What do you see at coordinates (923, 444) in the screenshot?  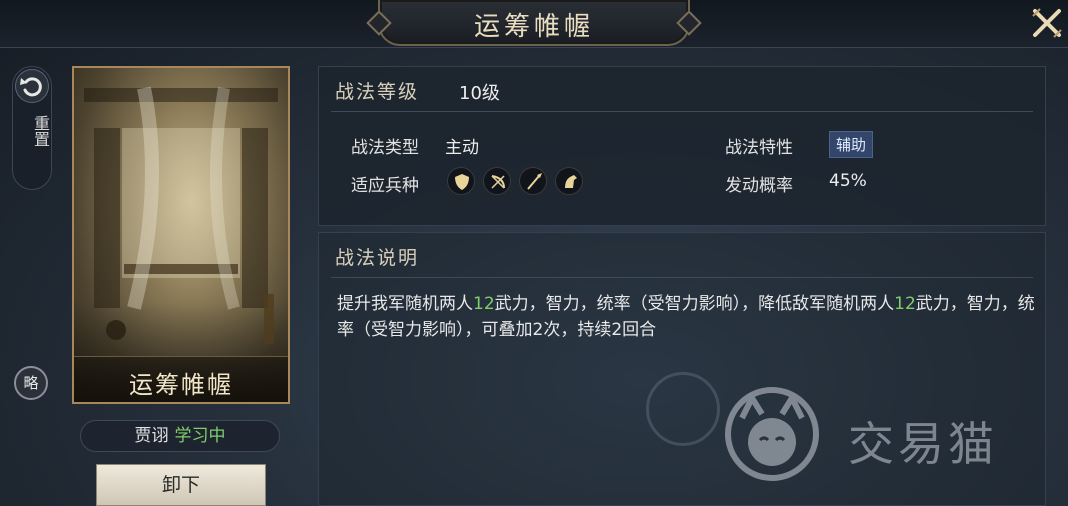 I see `watermark-text: 交易猫` at bounding box center [923, 444].